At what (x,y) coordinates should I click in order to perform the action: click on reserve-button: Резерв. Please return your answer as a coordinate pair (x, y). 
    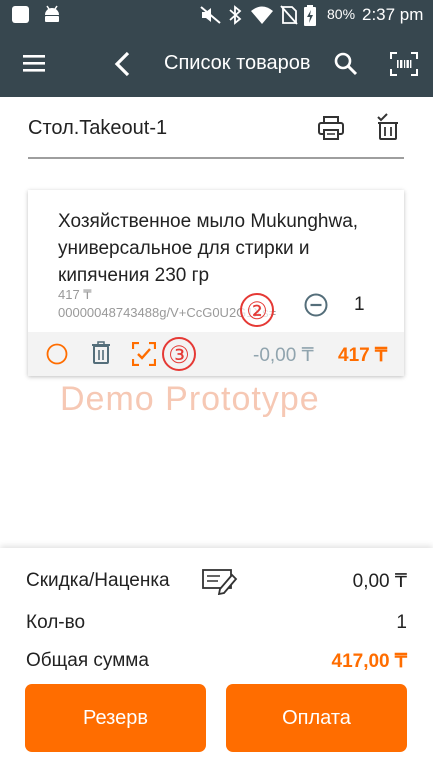
    Looking at the image, I should click on (115, 718).